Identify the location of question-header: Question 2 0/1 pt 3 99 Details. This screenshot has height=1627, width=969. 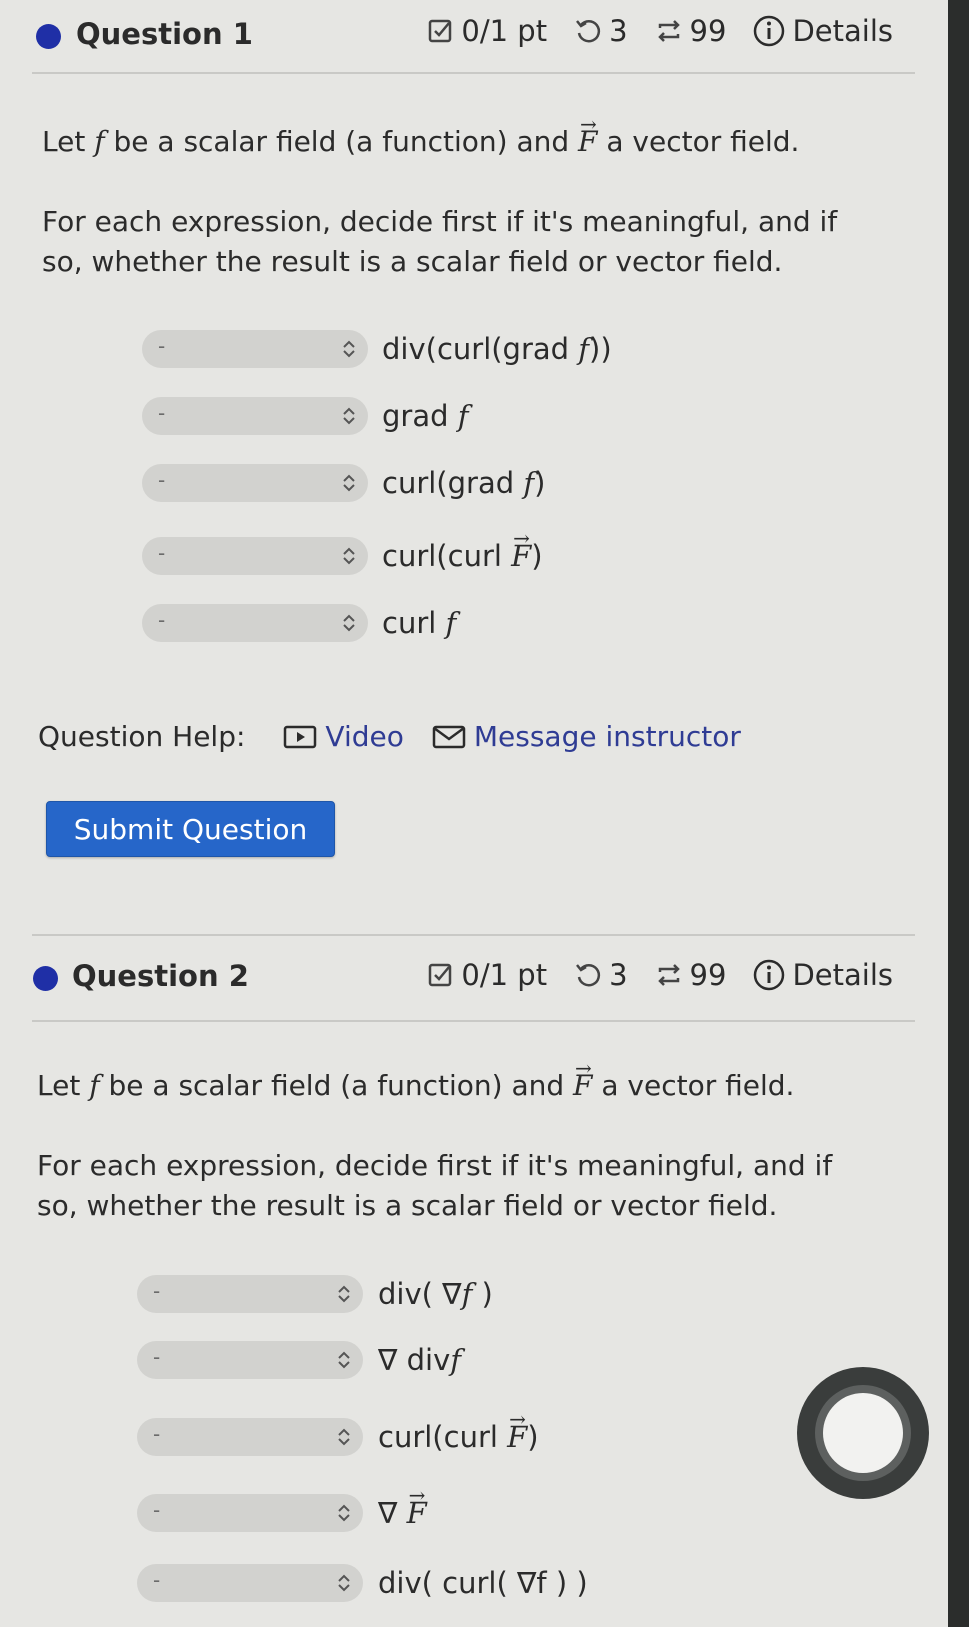
(474, 976).